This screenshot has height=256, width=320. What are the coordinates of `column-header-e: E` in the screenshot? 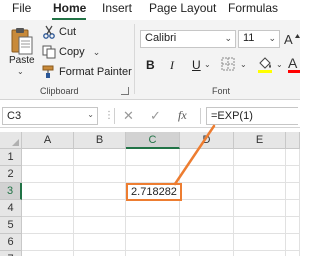 It's located at (260, 140).